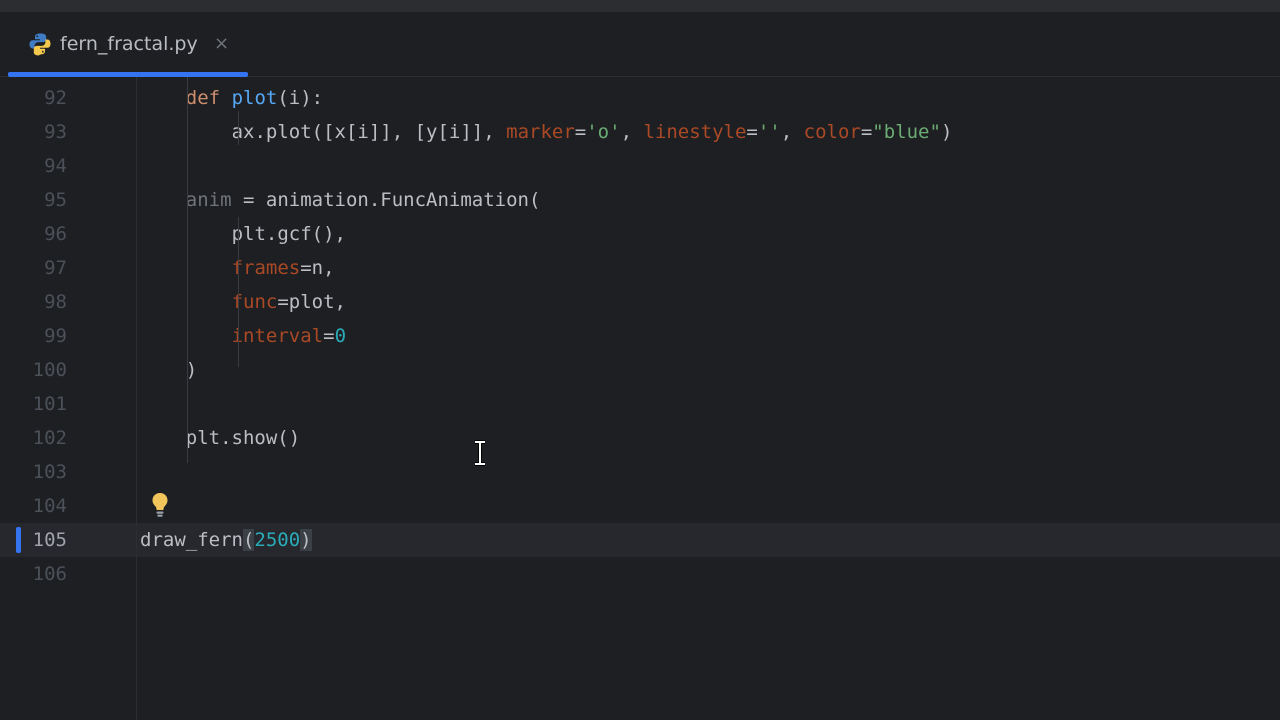 This screenshot has width=1280, height=720. What do you see at coordinates (49, 472) in the screenshot?
I see `line-number: 103` at bounding box center [49, 472].